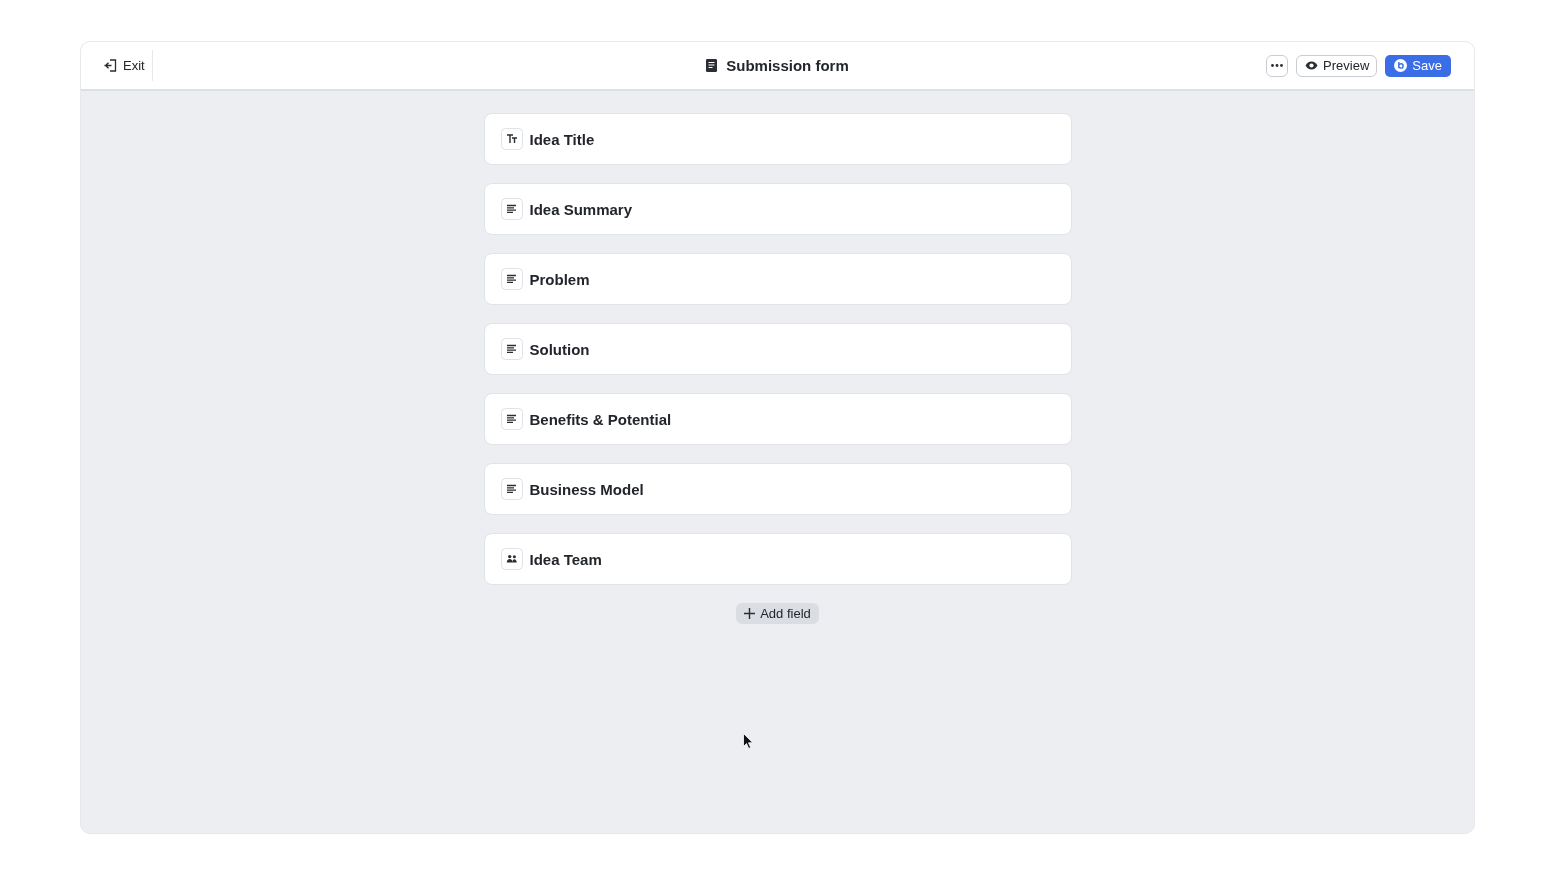 This screenshot has height=875, width=1555. What do you see at coordinates (1418, 65) in the screenshot?
I see `save-button: Save` at bounding box center [1418, 65].